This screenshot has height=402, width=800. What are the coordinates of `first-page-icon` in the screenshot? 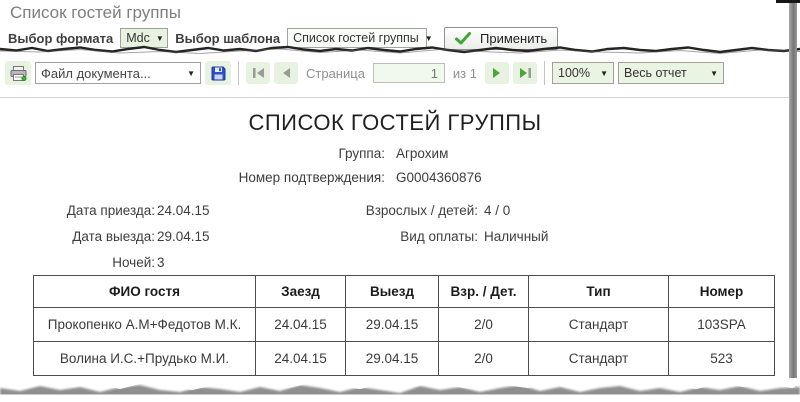 It's located at (258, 73).